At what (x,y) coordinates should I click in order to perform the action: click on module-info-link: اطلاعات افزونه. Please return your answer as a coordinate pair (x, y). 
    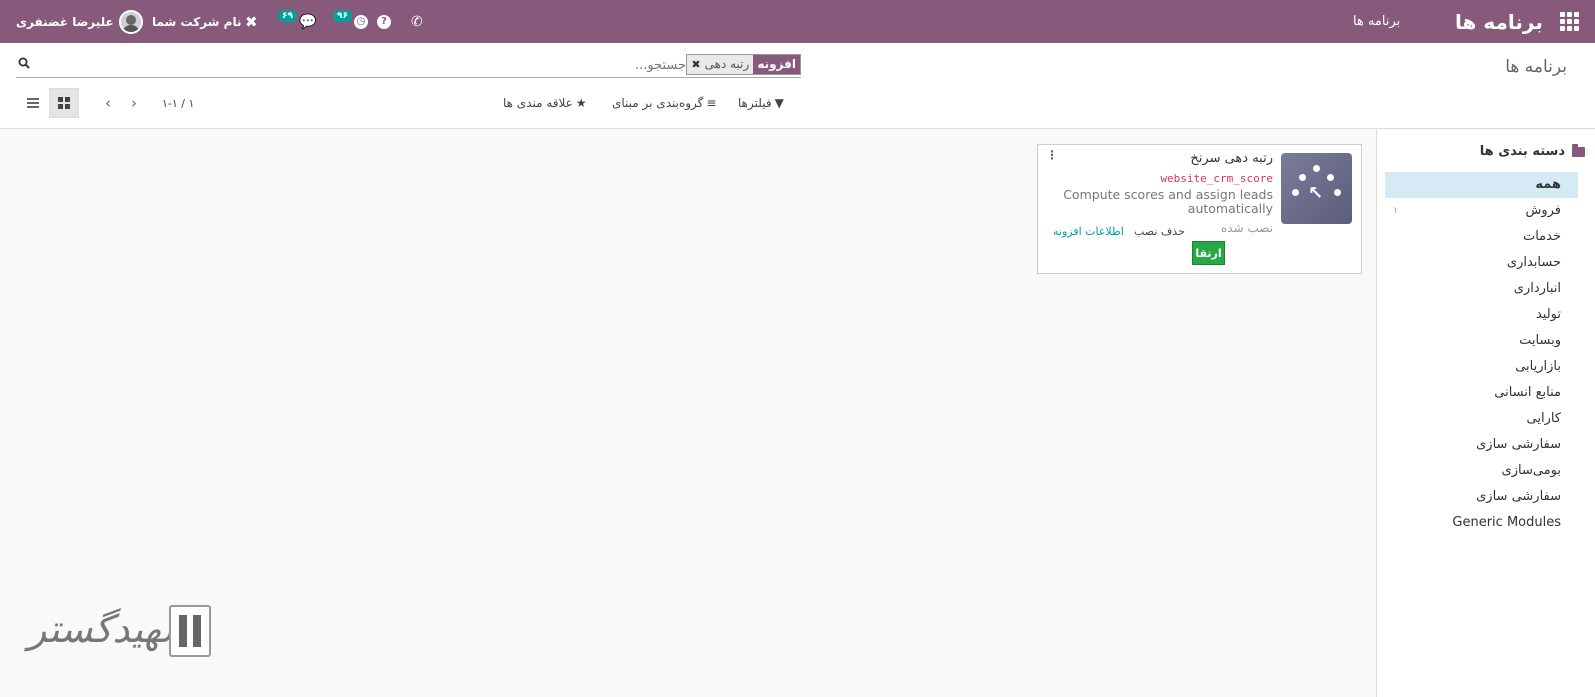
    Looking at the image, I should click on (1088, 231).